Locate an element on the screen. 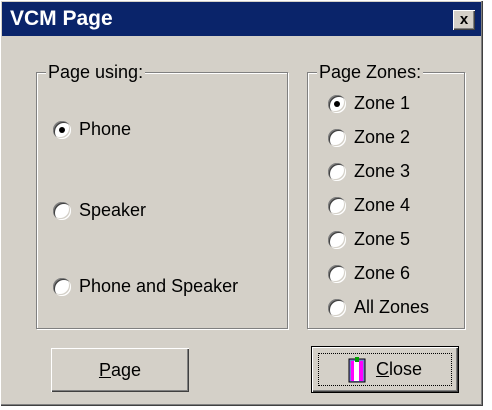  window-title: VCM Page is located at coordinates (61, 18).